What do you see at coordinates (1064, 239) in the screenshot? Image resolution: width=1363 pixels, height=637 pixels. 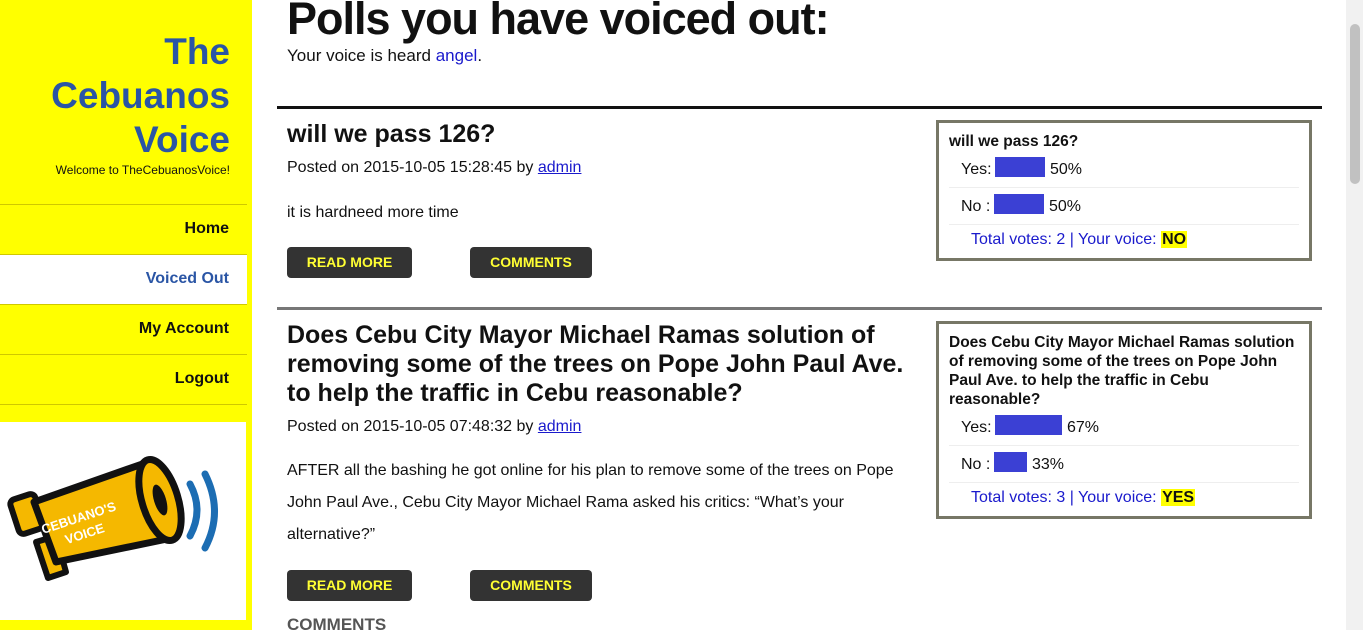 I see `poll-total-text: Total votes: 2 | Your voice:` at bounding box center [1064, 239].